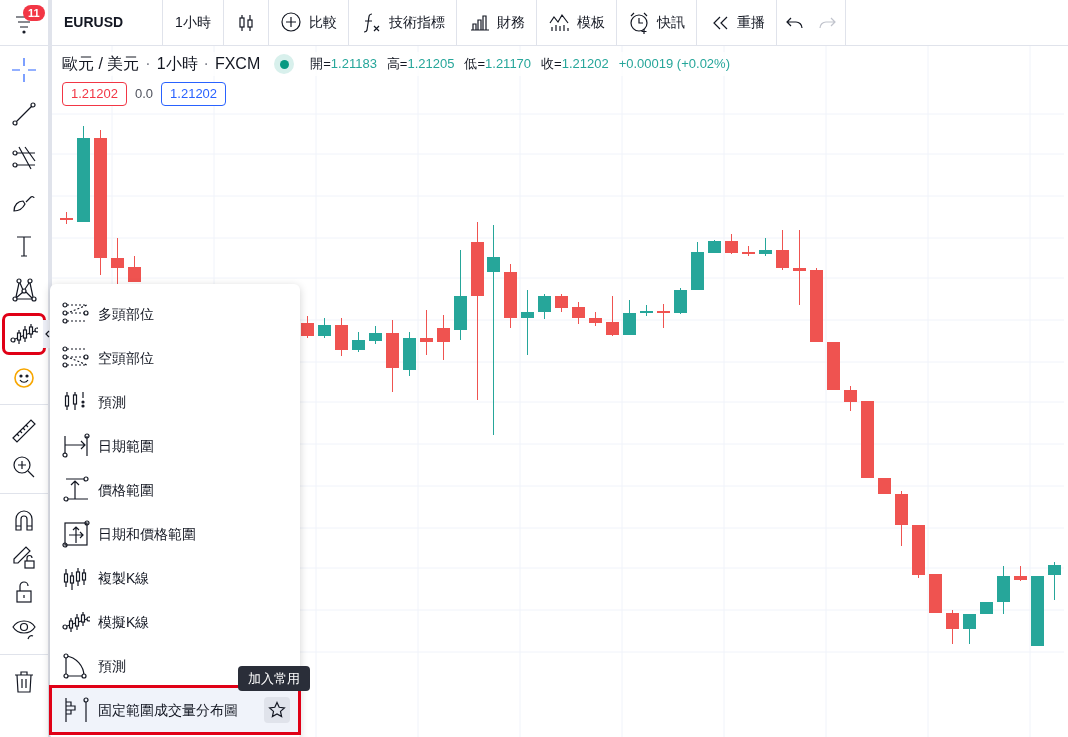 This screenshot has width=1068, height=737. I want to click on symbol-title: 歐元 / 美元, so click(101, 64).